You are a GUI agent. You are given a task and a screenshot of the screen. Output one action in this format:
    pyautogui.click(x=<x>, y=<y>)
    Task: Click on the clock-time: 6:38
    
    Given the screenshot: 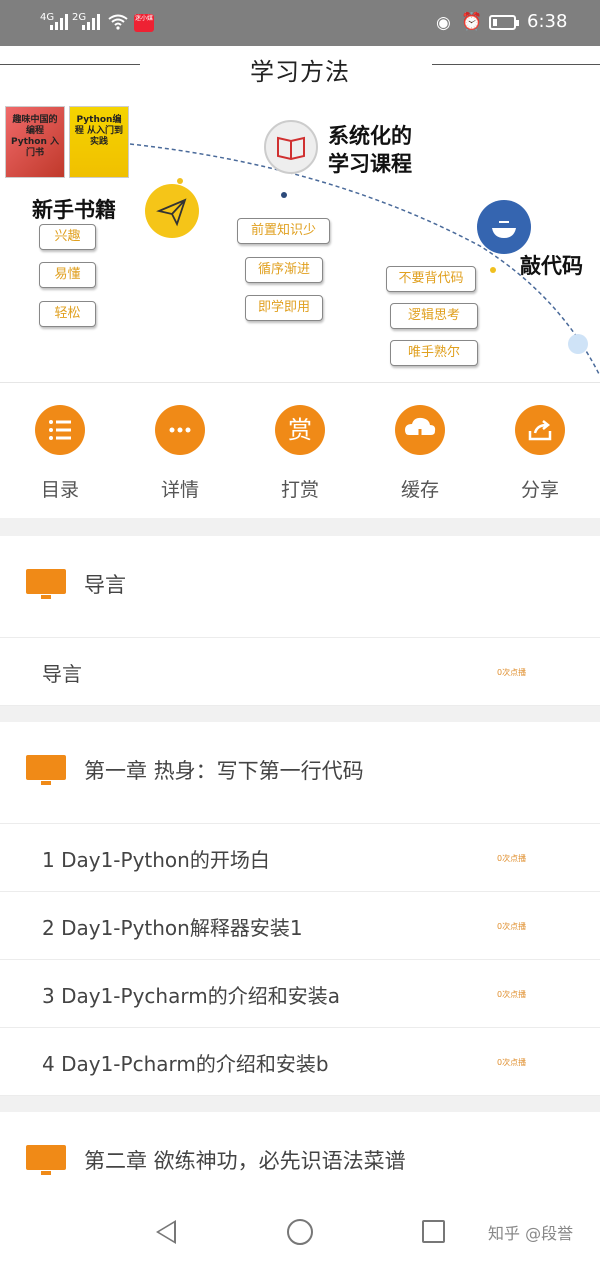 What is the action you would take?
    pyautogui.click(x=547, y=21)
    